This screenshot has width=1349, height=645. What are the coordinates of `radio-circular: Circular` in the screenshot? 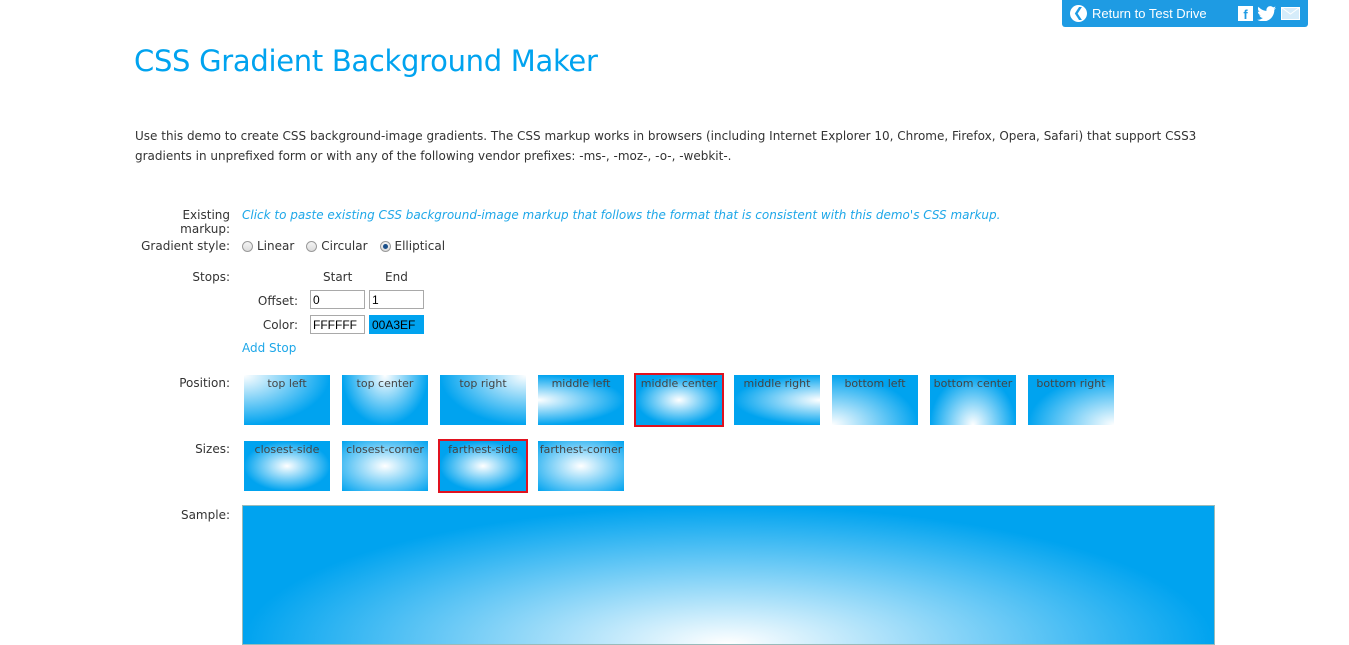 It's located at (337, 246).